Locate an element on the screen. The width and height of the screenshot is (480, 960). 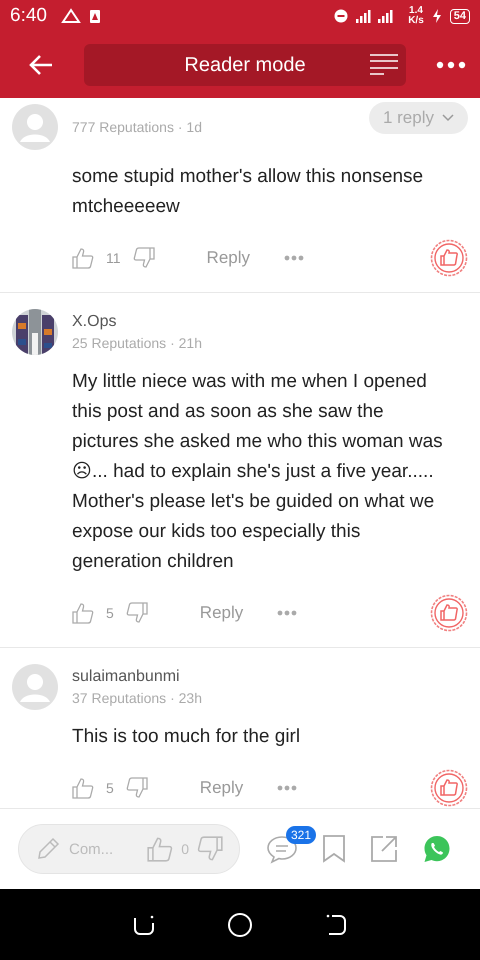
speed-value: 1.4 is located at coordinates (416, 11).